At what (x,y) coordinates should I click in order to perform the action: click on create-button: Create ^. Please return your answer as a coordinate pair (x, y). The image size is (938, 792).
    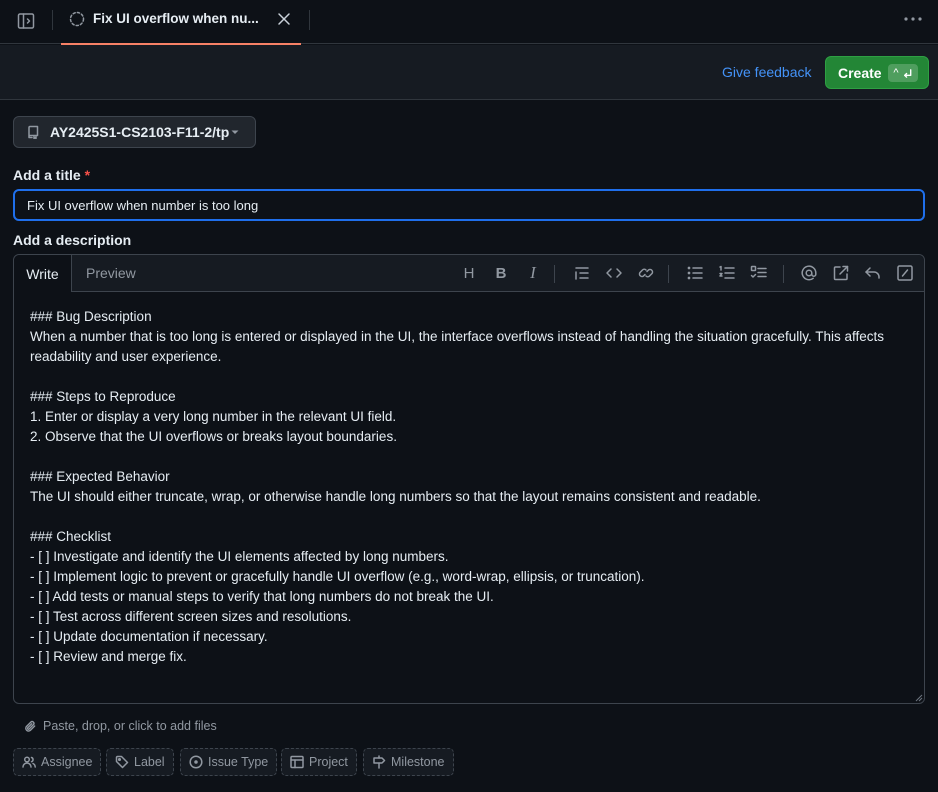
    Looking at the image, I should click on (877, 72).